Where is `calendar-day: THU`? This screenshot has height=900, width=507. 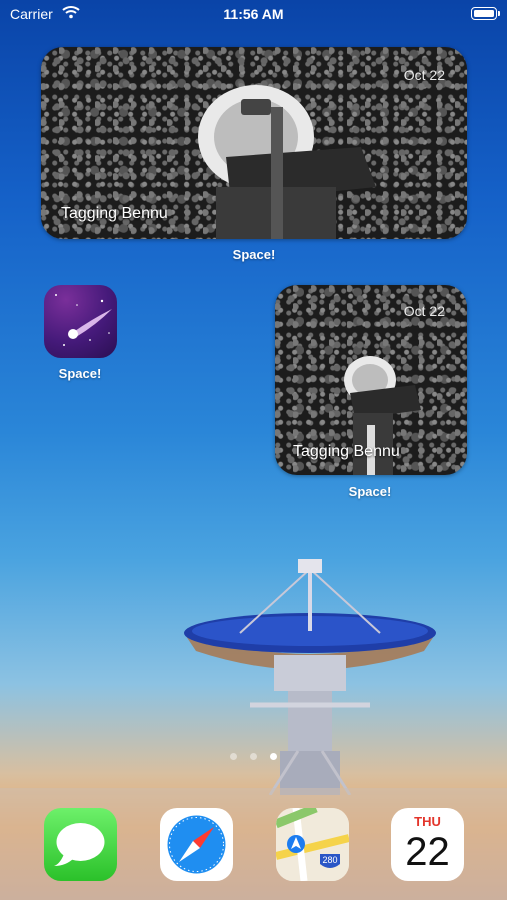
calendar-day: THU is located at coordinates (427, 821).